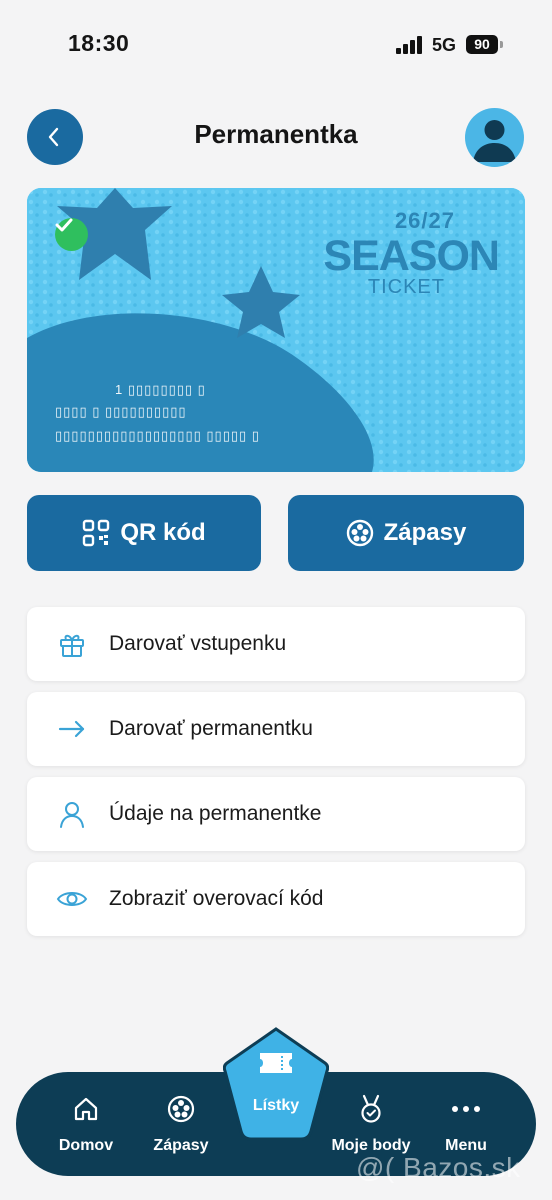  I want to click on nav-item-tickets: Lístky, so click(276, 1085).